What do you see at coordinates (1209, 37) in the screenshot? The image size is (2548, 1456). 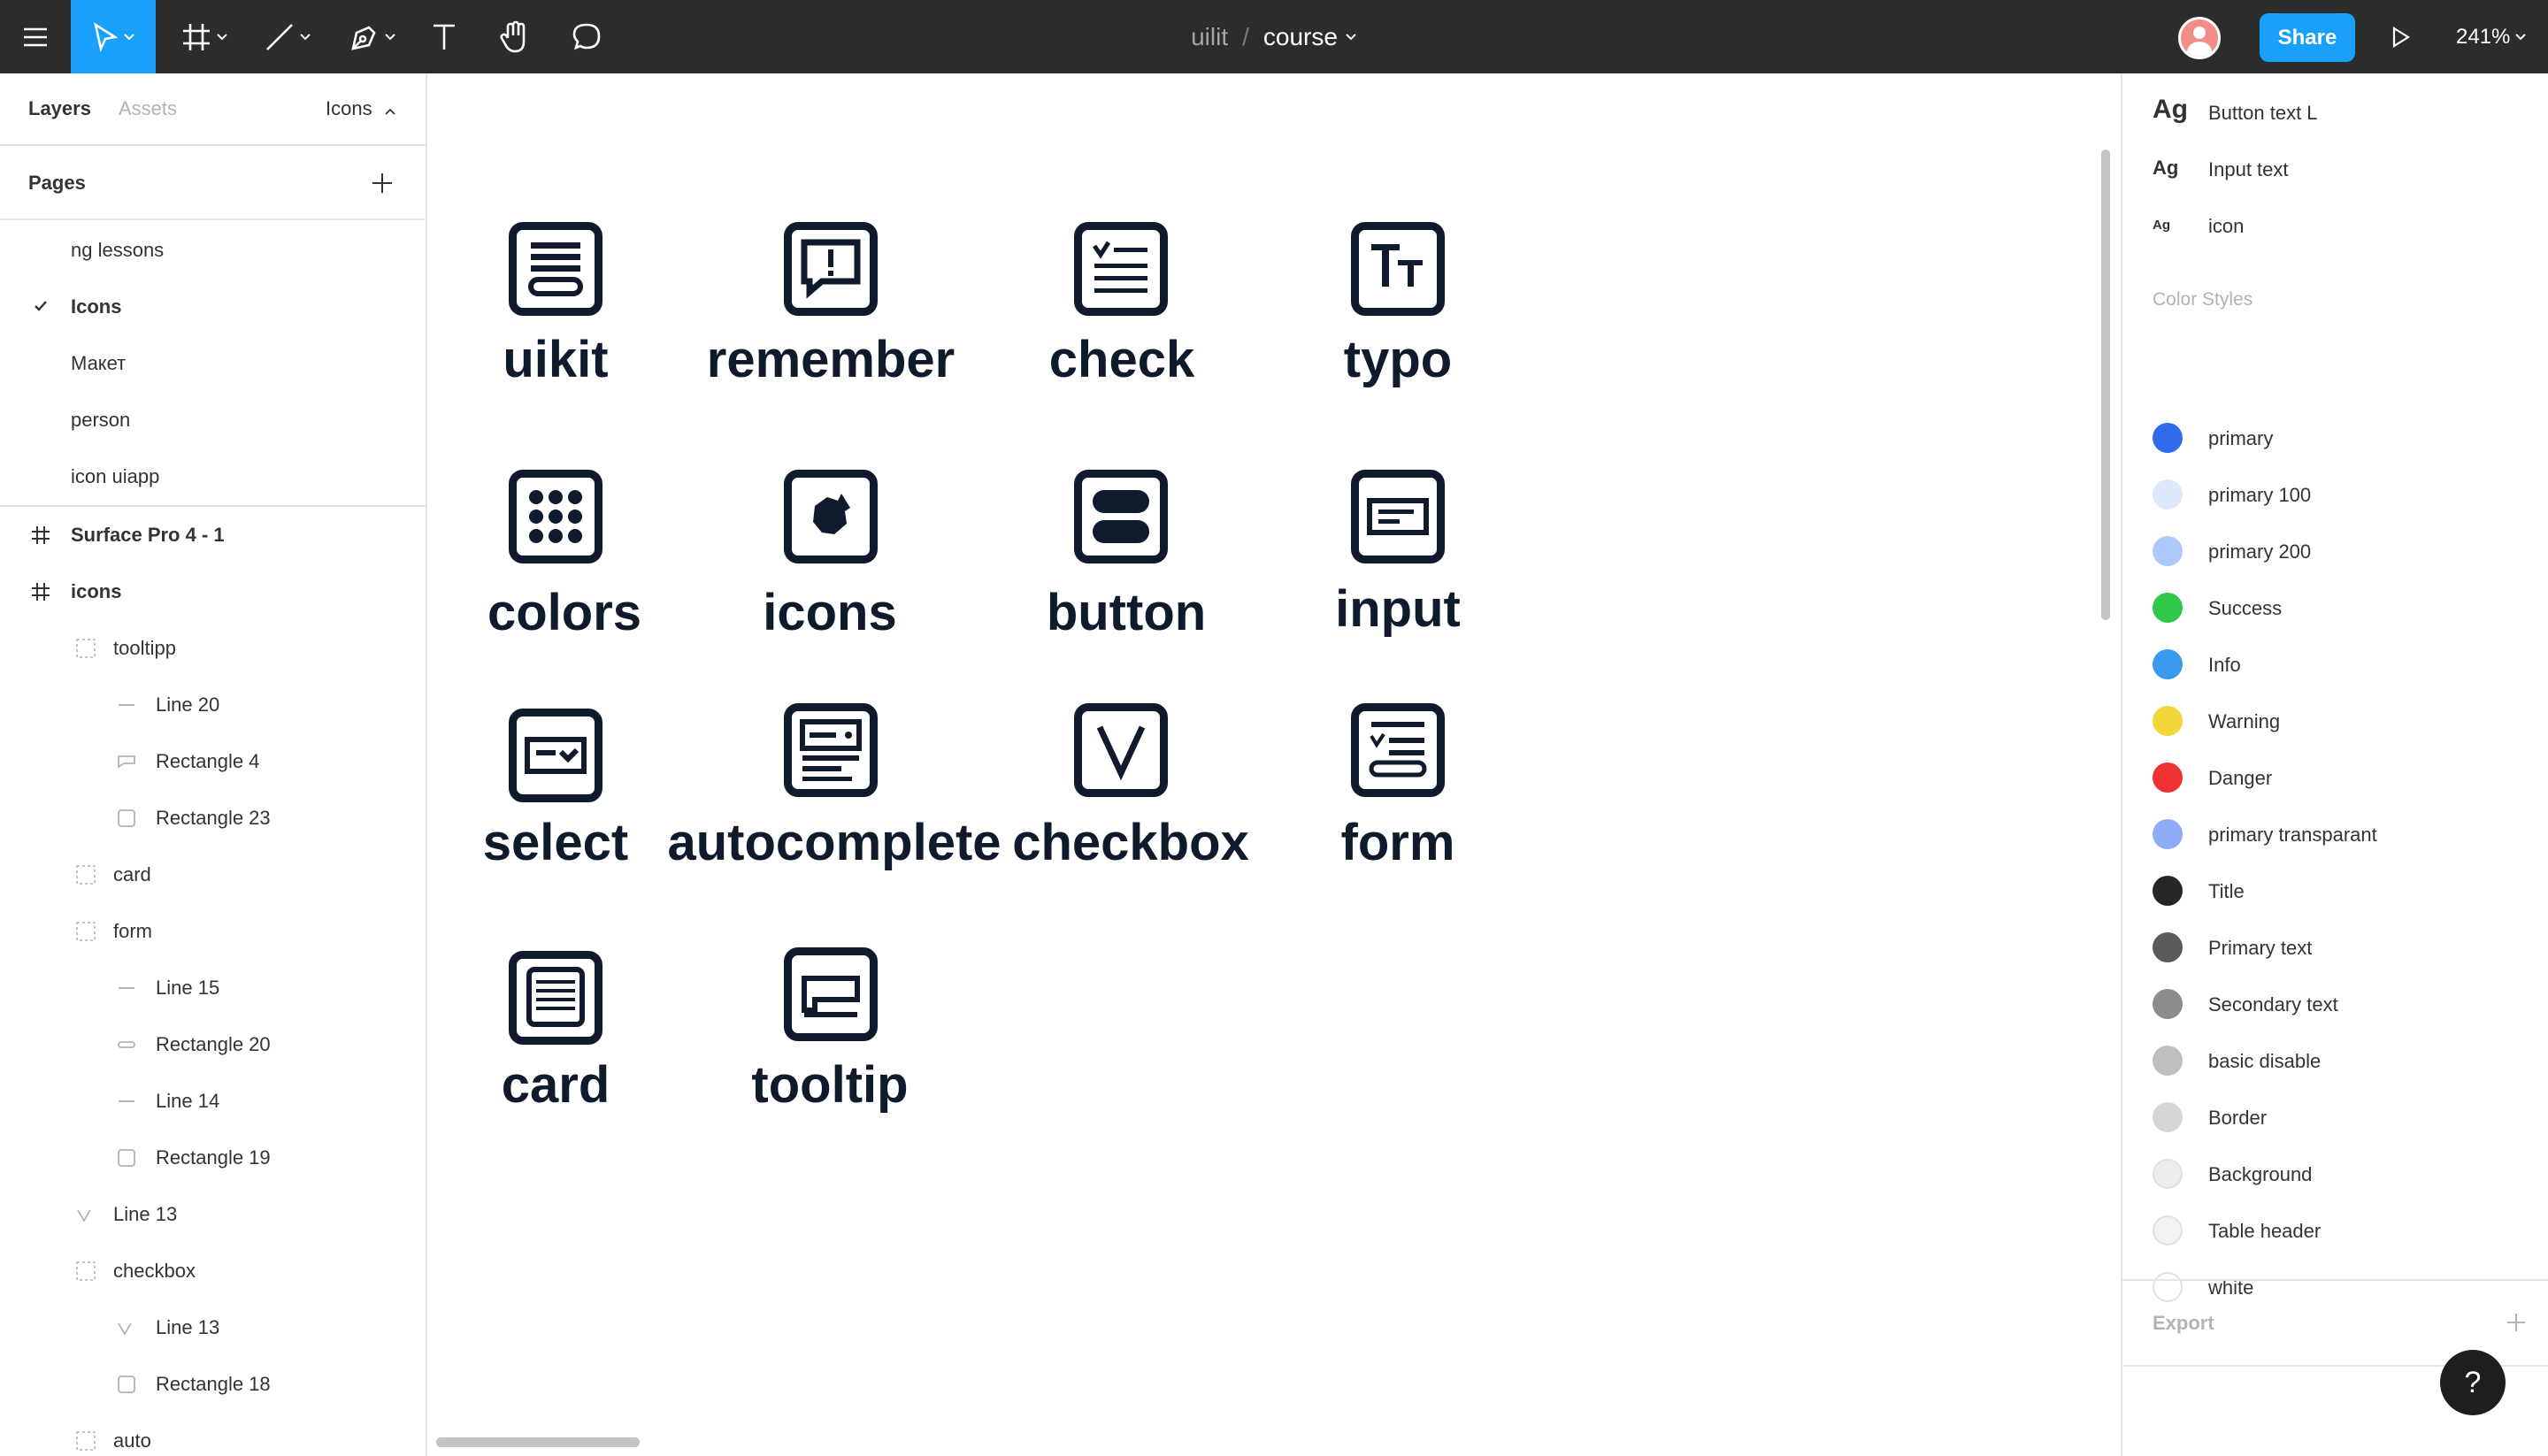 I see `project-name: uilit` at bounding box center [1209, 37].